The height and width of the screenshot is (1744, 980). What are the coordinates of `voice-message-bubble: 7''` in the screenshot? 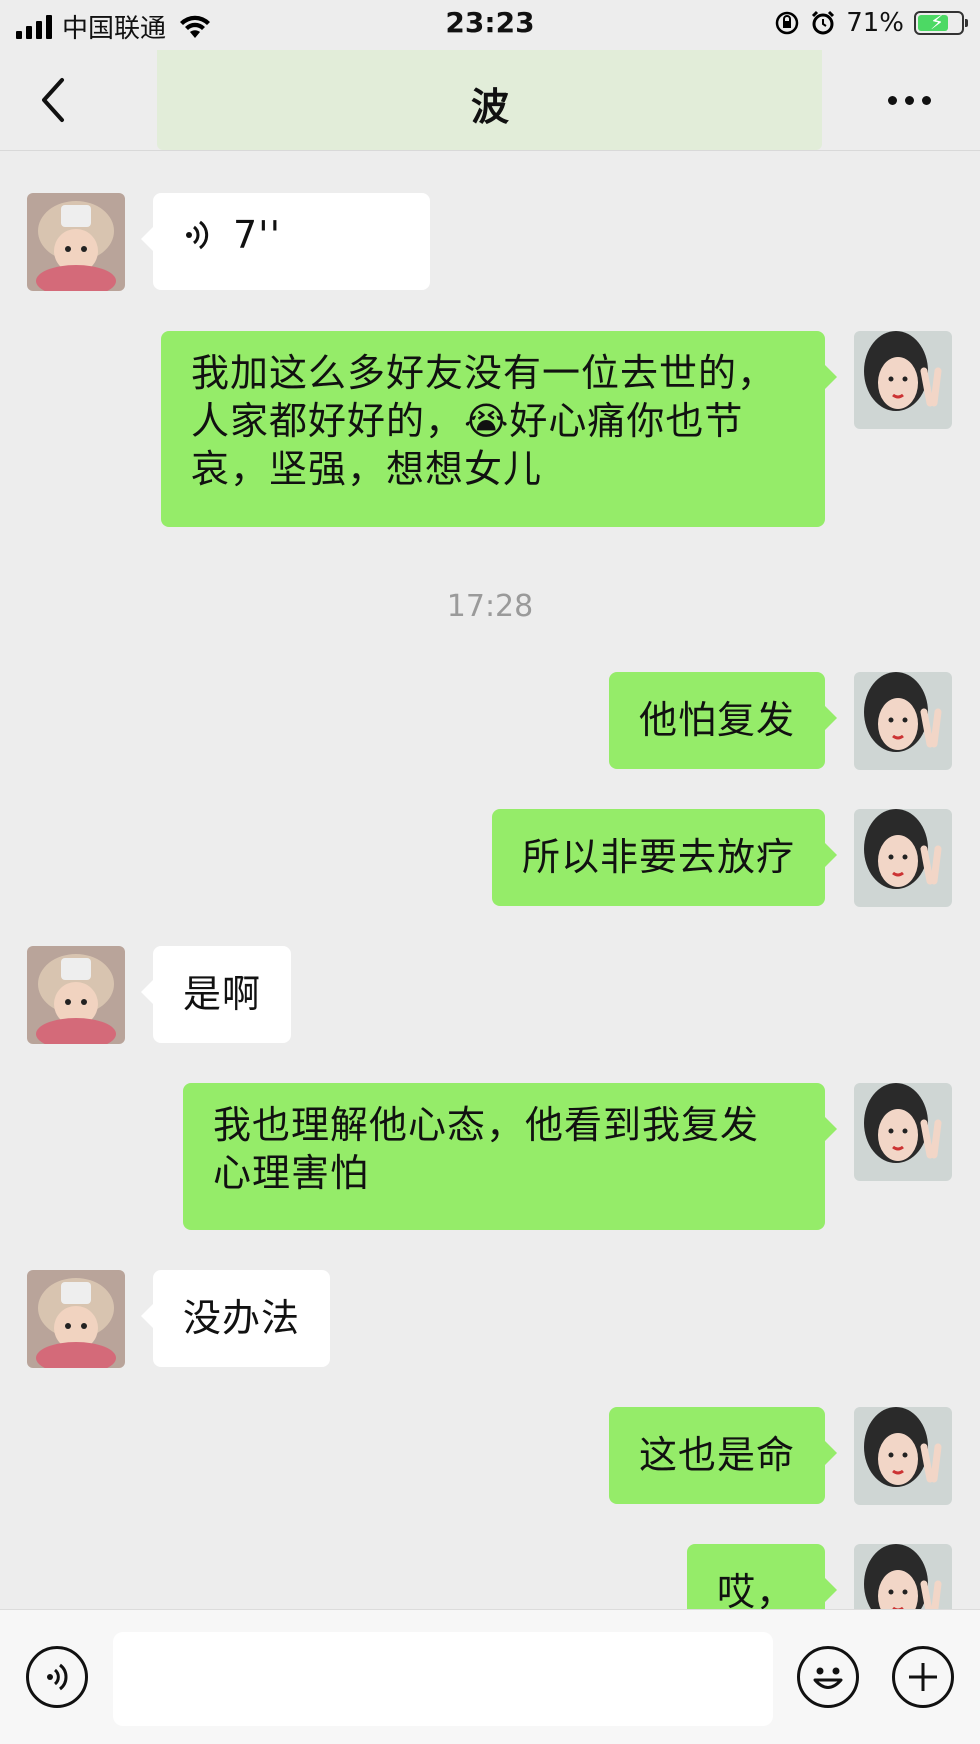 It's located at (285, 241).